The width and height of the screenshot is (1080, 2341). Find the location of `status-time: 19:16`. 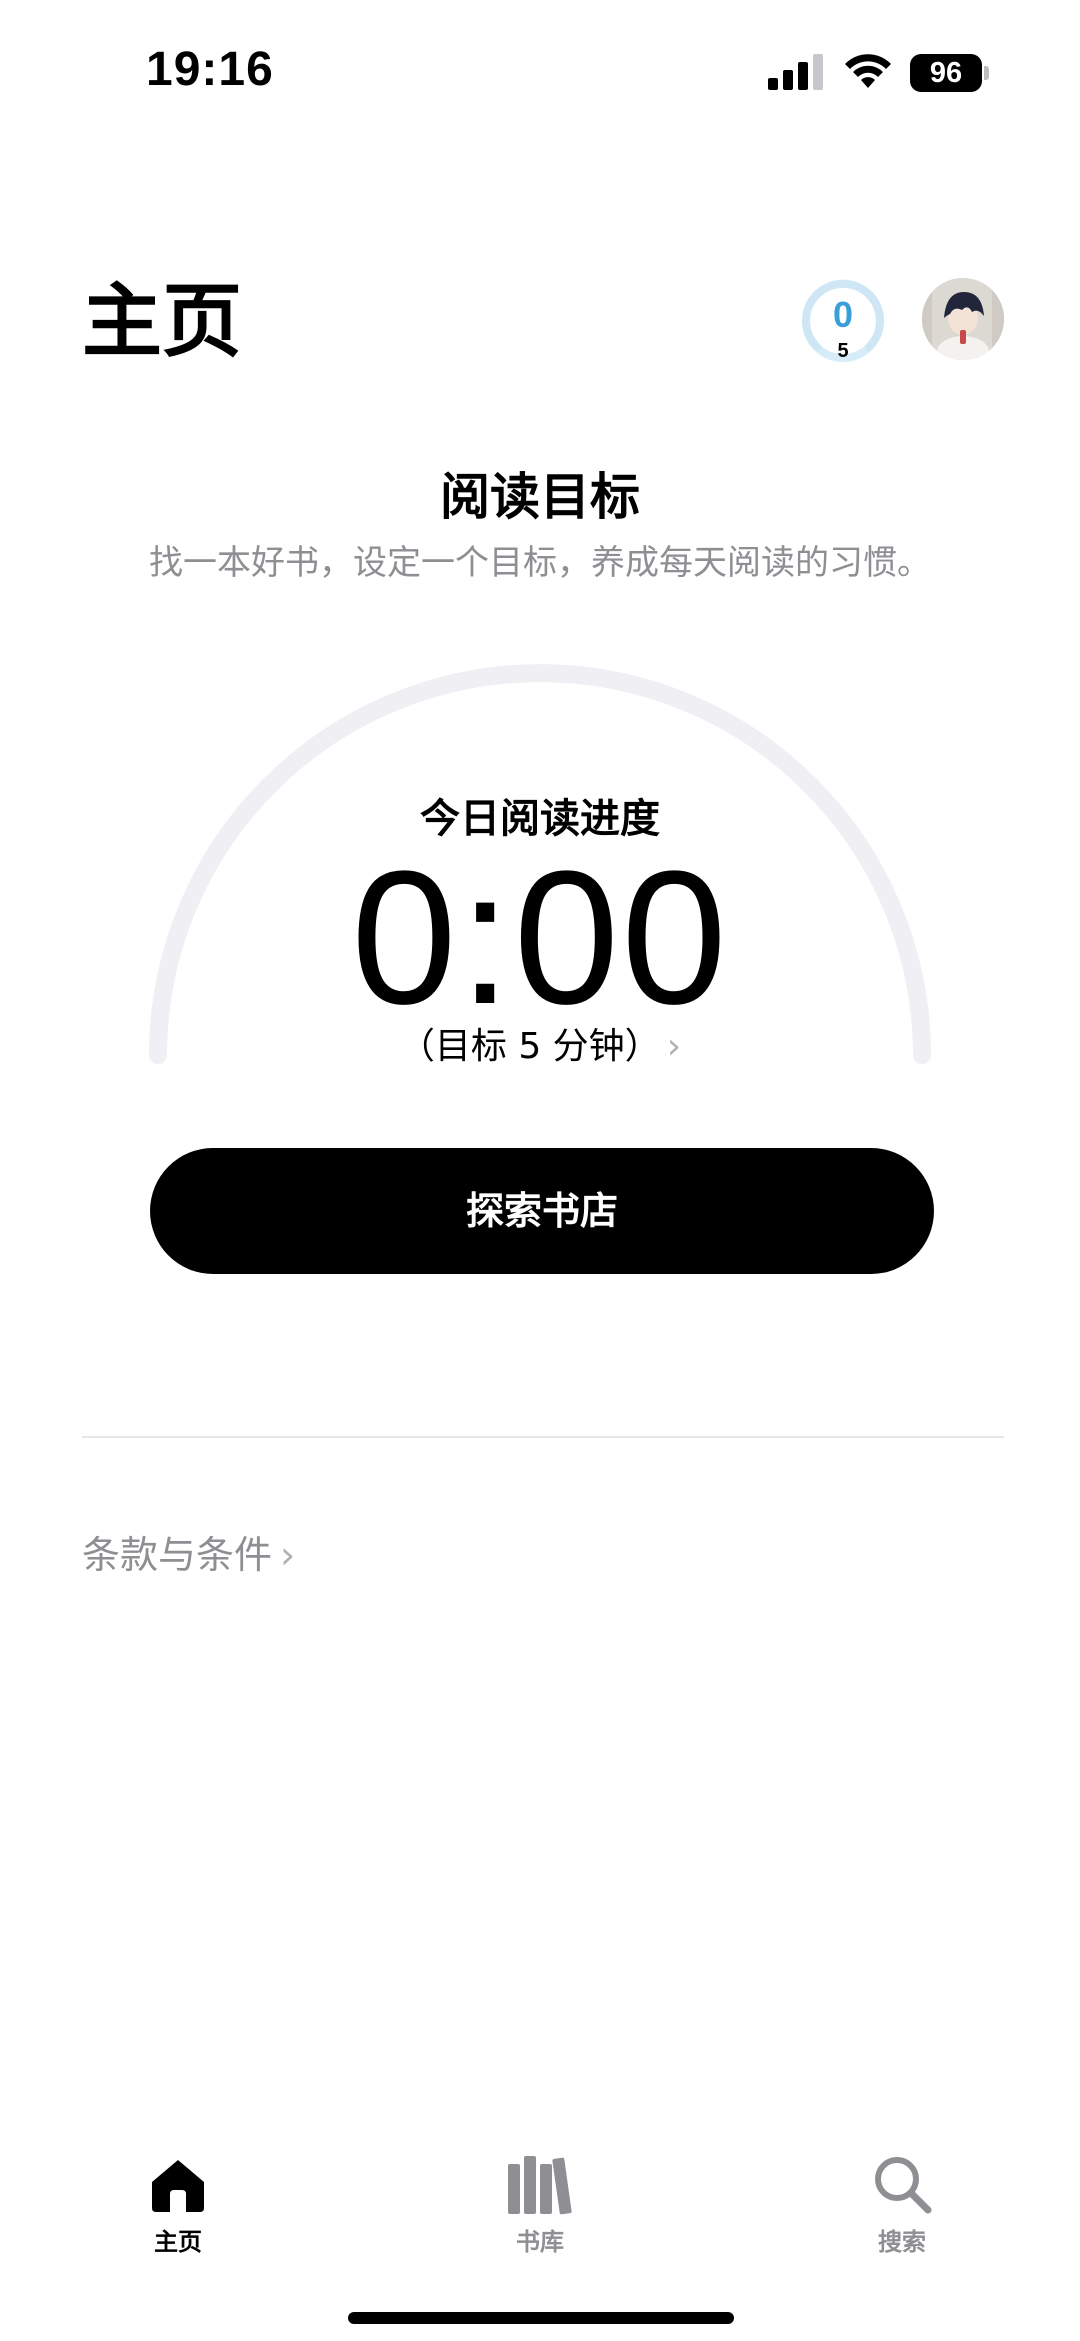

status-time: 19:16 is located at coordinates (210, 69).